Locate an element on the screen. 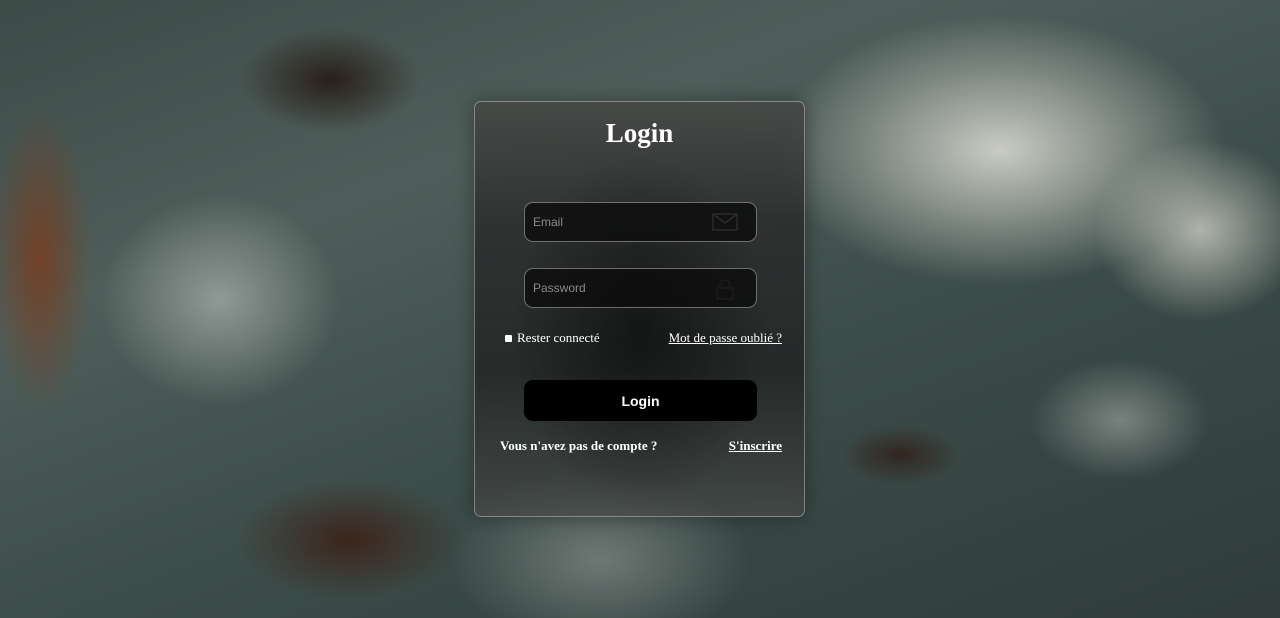 The height and width of the screenshot is (618, 1280). register-prompt: Vous n'avez pas de compte ? is located at coordinates (579, 445).